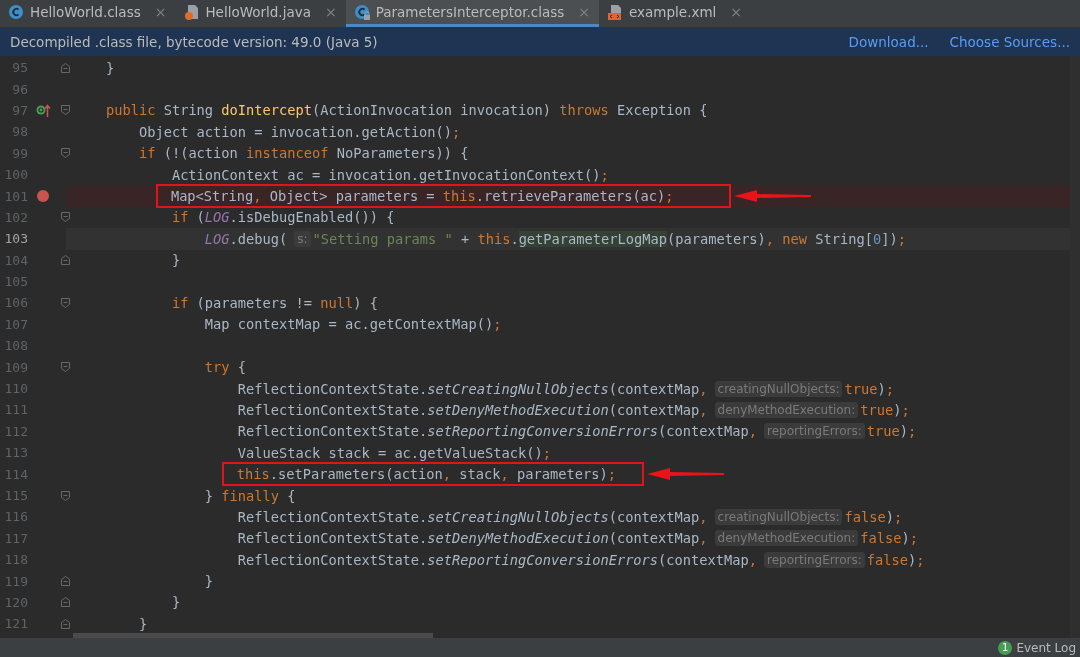 This screenshot has width=1080, height=657. Describe the element at coordinates (130, 110) in the screenshot. I see `code-token: public` at that location.